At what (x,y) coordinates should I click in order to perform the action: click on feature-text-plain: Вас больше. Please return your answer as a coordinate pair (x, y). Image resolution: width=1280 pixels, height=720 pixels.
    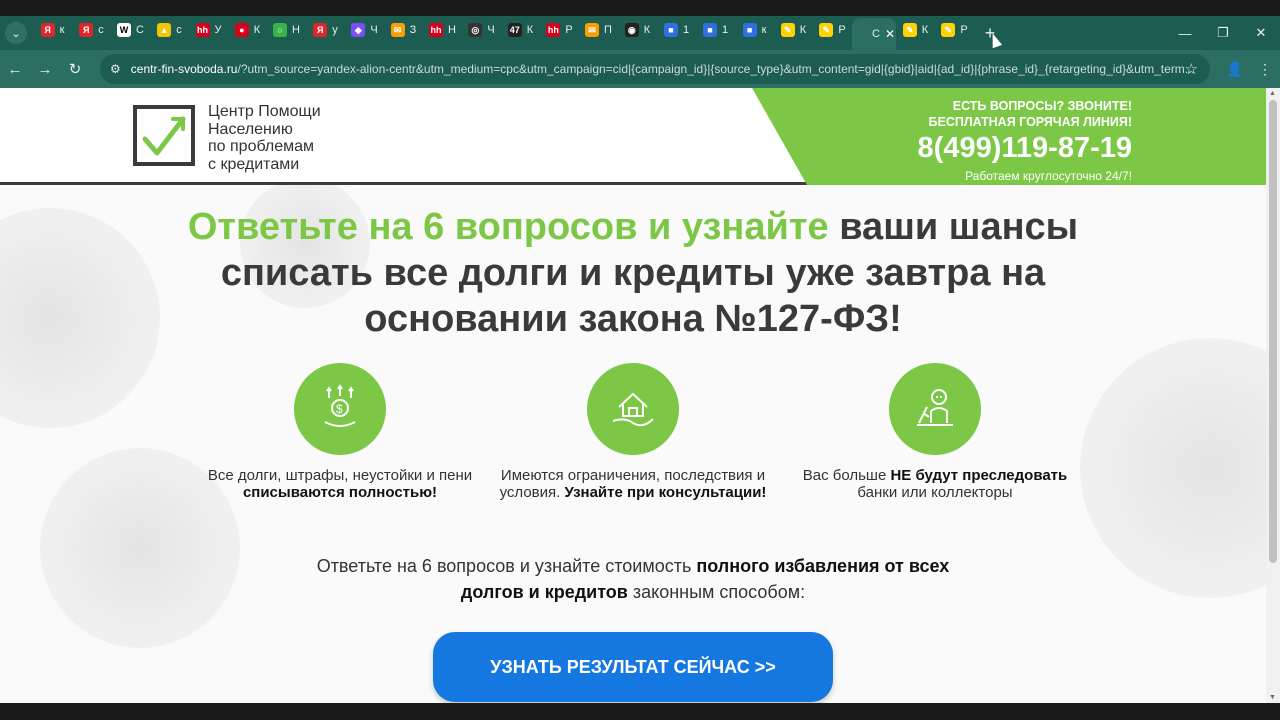
    Looking at the image, I should click on (844, 475).